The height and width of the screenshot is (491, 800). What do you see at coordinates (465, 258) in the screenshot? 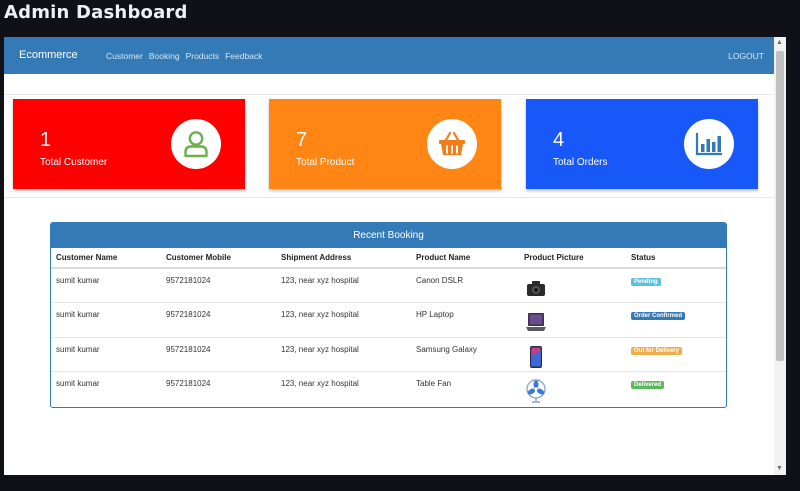
I see `column-header: Product Name` at bounding box center [465, 258].